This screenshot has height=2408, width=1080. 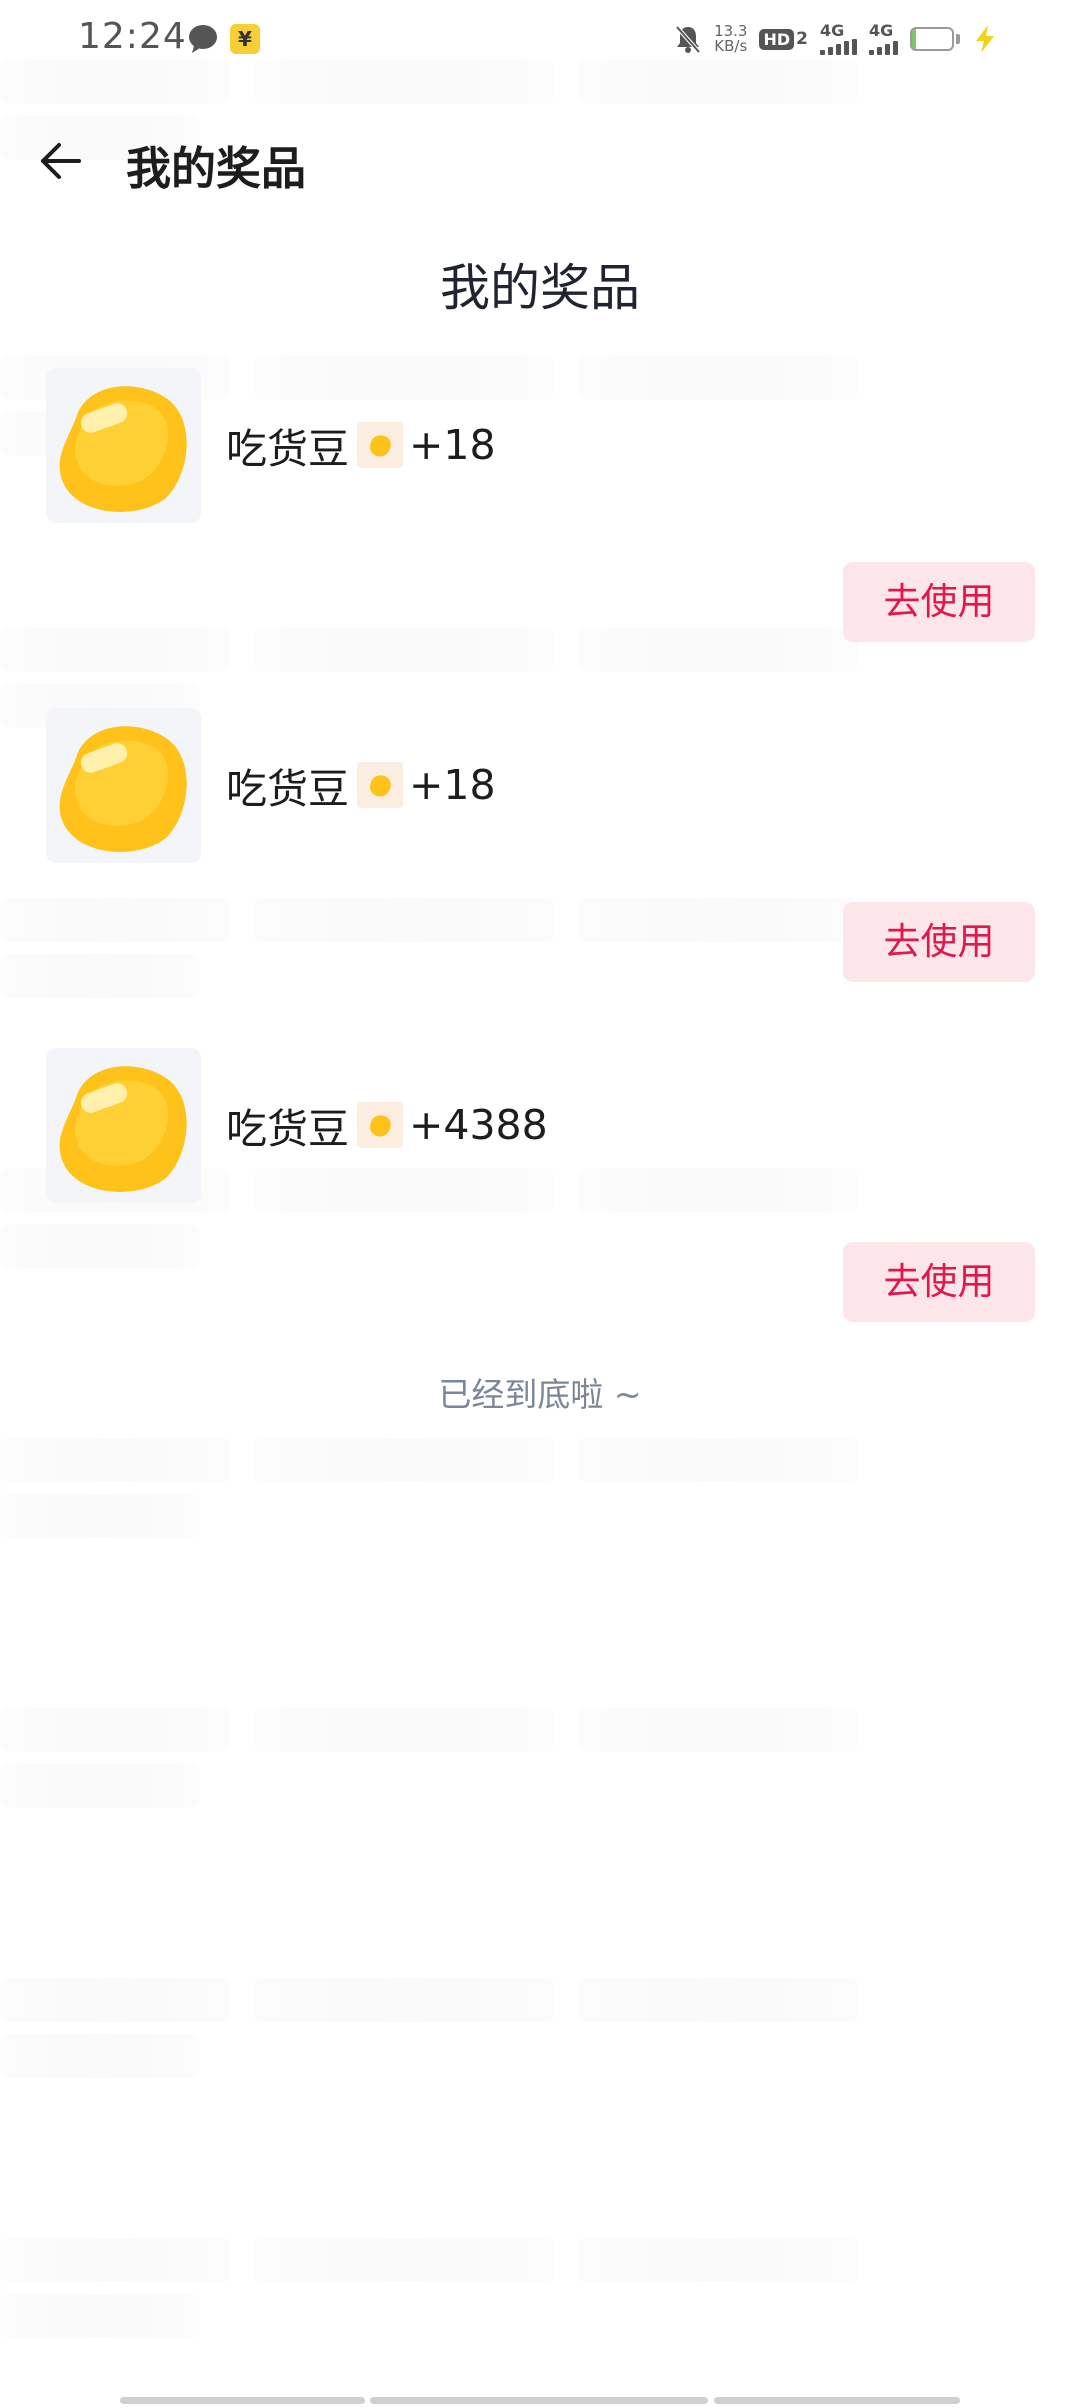 I want to click on network-type-1: 4G, so click(x=832, y=30).